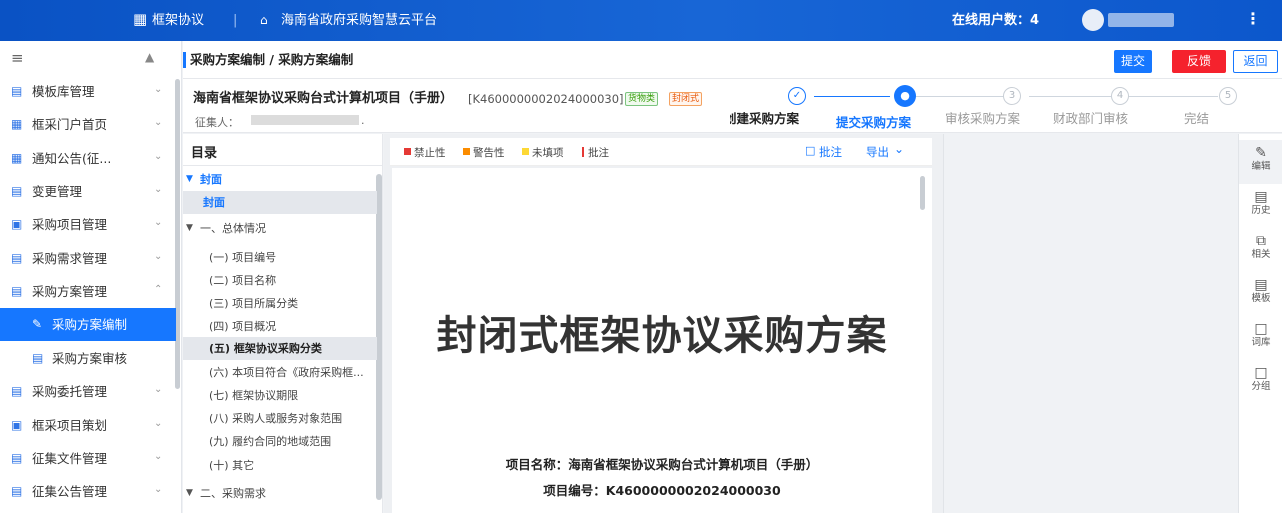 Image resolution: width=1282 pixels, height=513 pixels. I want to click on menu-notices: ▦ 通知公告(征... ⌄, so click(88, 158).